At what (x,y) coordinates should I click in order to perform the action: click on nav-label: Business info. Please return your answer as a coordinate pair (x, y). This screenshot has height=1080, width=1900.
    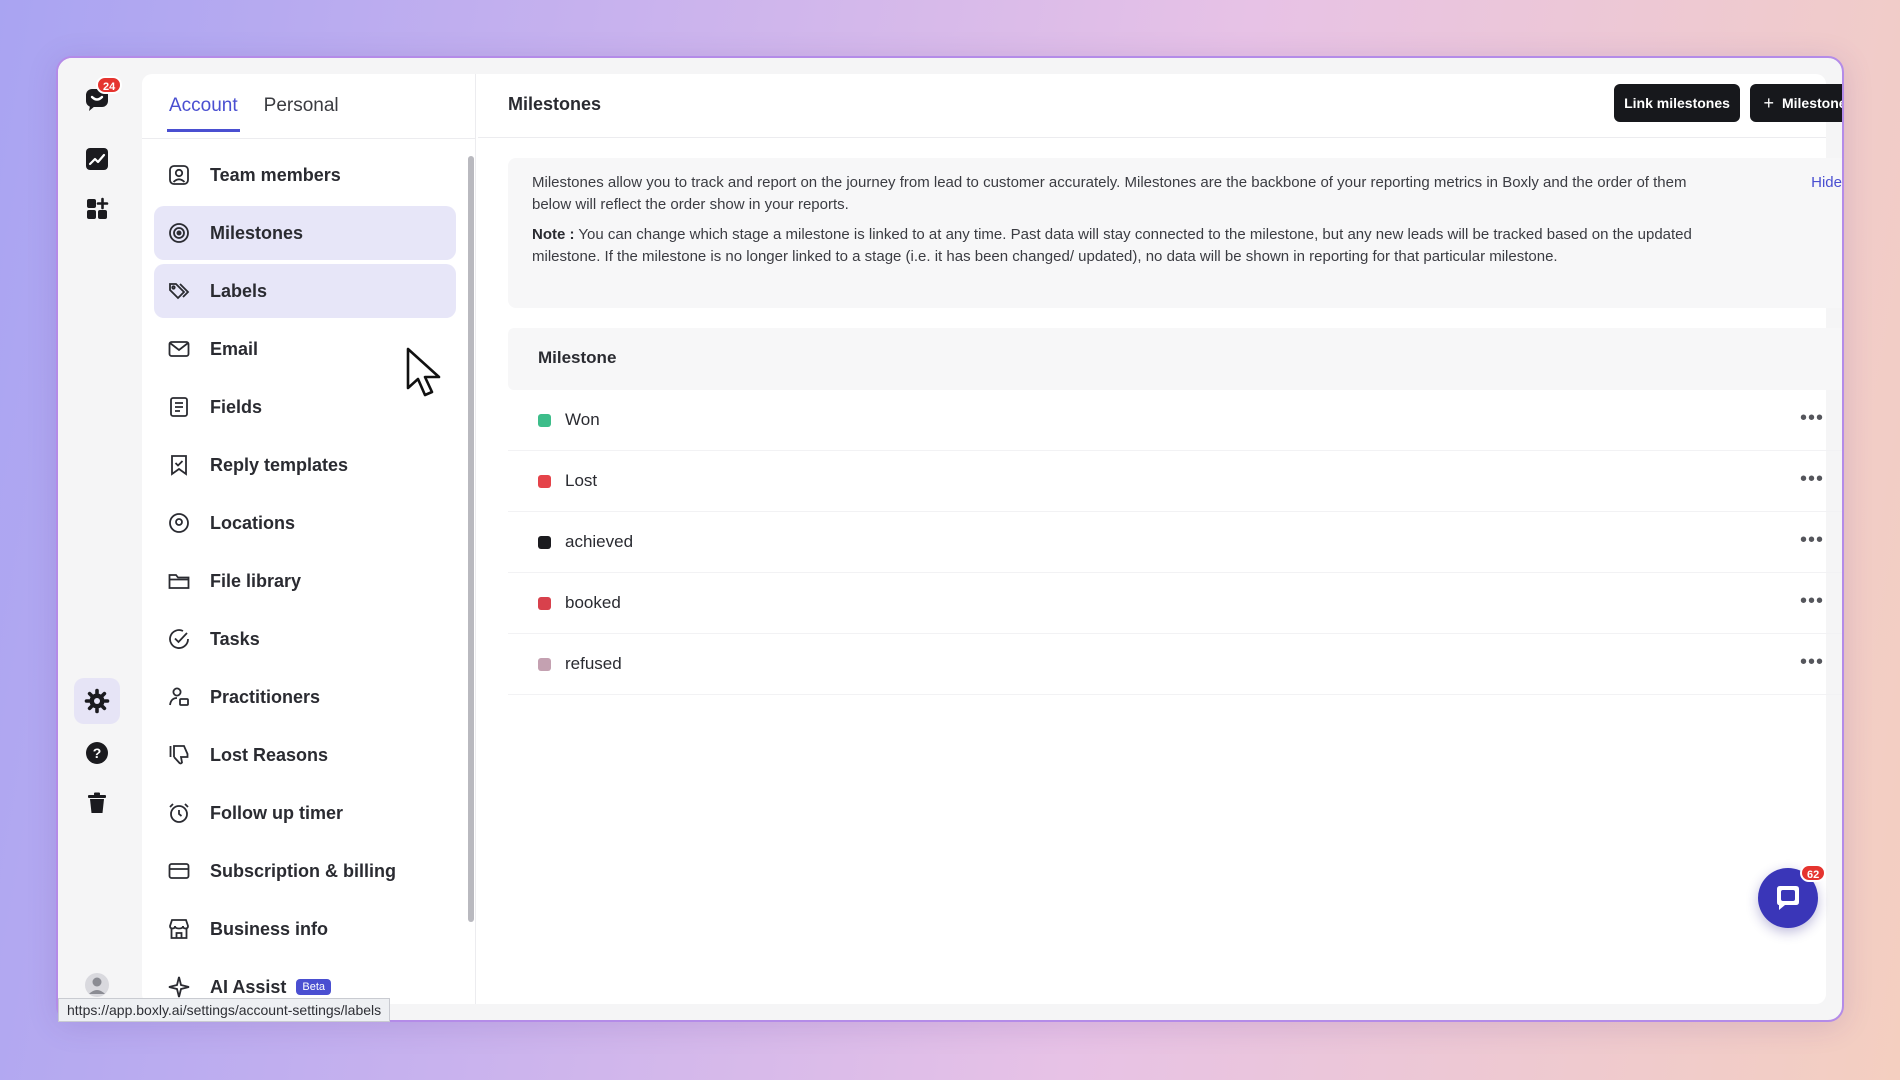
    Looking at the image, I should click on (269, 928).